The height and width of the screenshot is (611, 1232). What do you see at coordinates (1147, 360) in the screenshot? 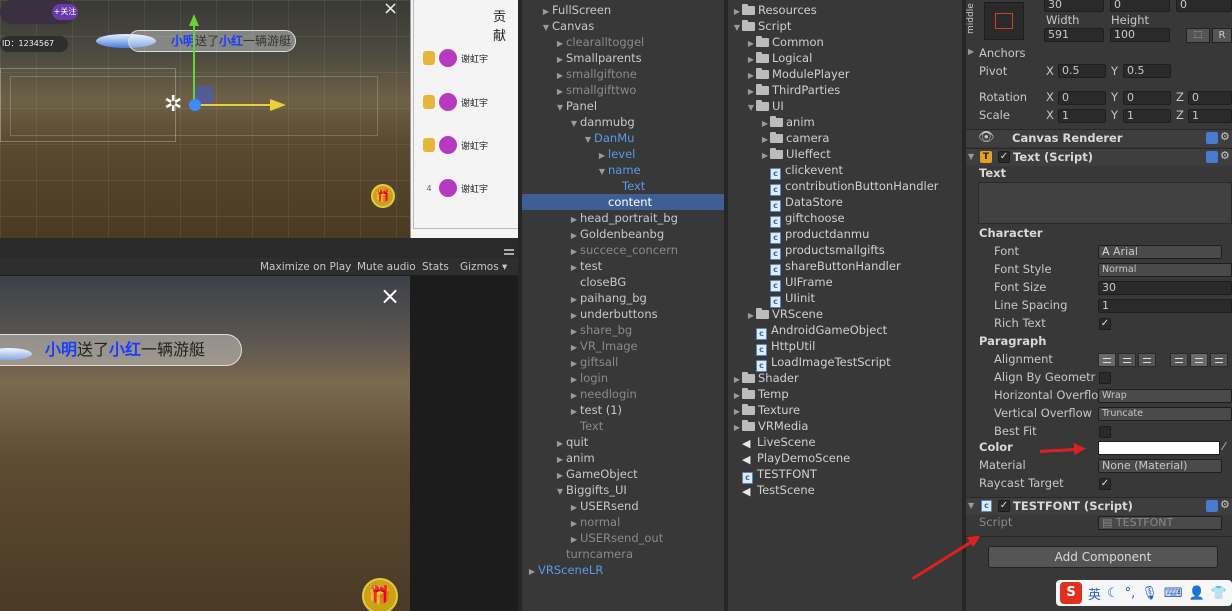
I see `align-right-button` at bounding box center [1147, 360].